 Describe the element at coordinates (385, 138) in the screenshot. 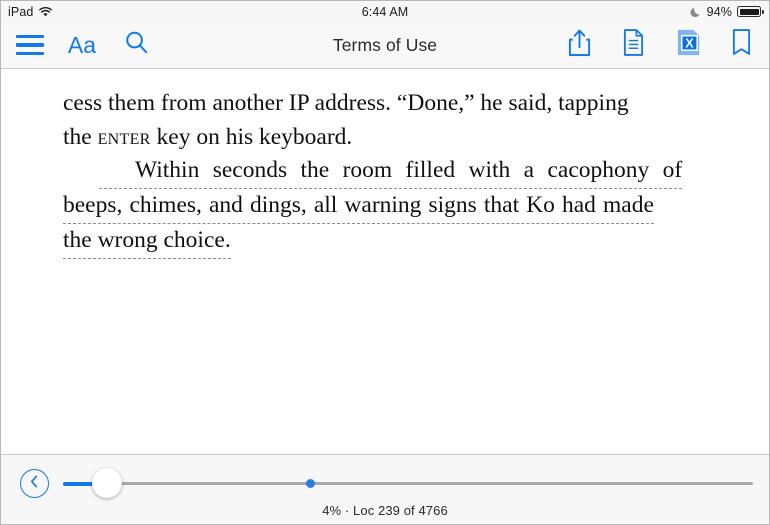

I see `text-line-2: the enter key on his keyboard.` at that location.